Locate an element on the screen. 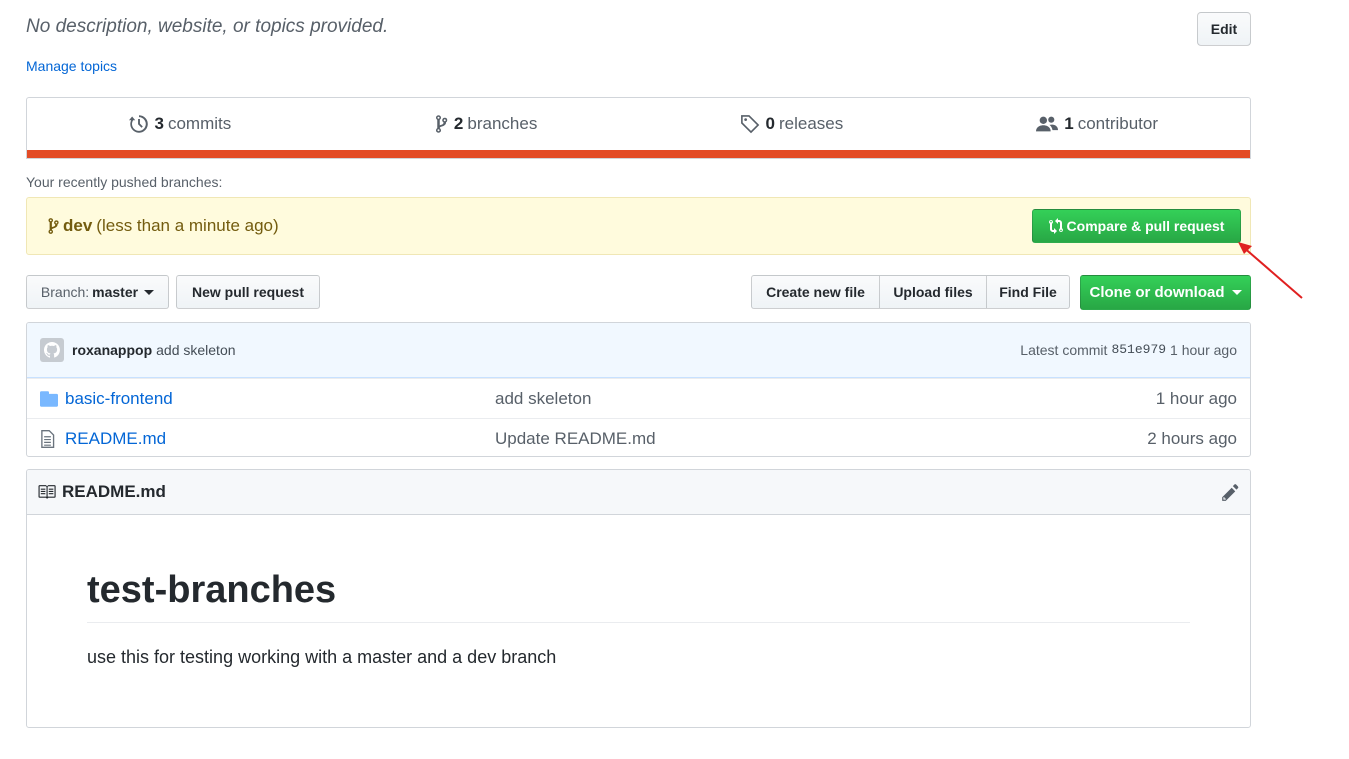  branch-select-button: Branch: master is located at coordinates (97, 292).